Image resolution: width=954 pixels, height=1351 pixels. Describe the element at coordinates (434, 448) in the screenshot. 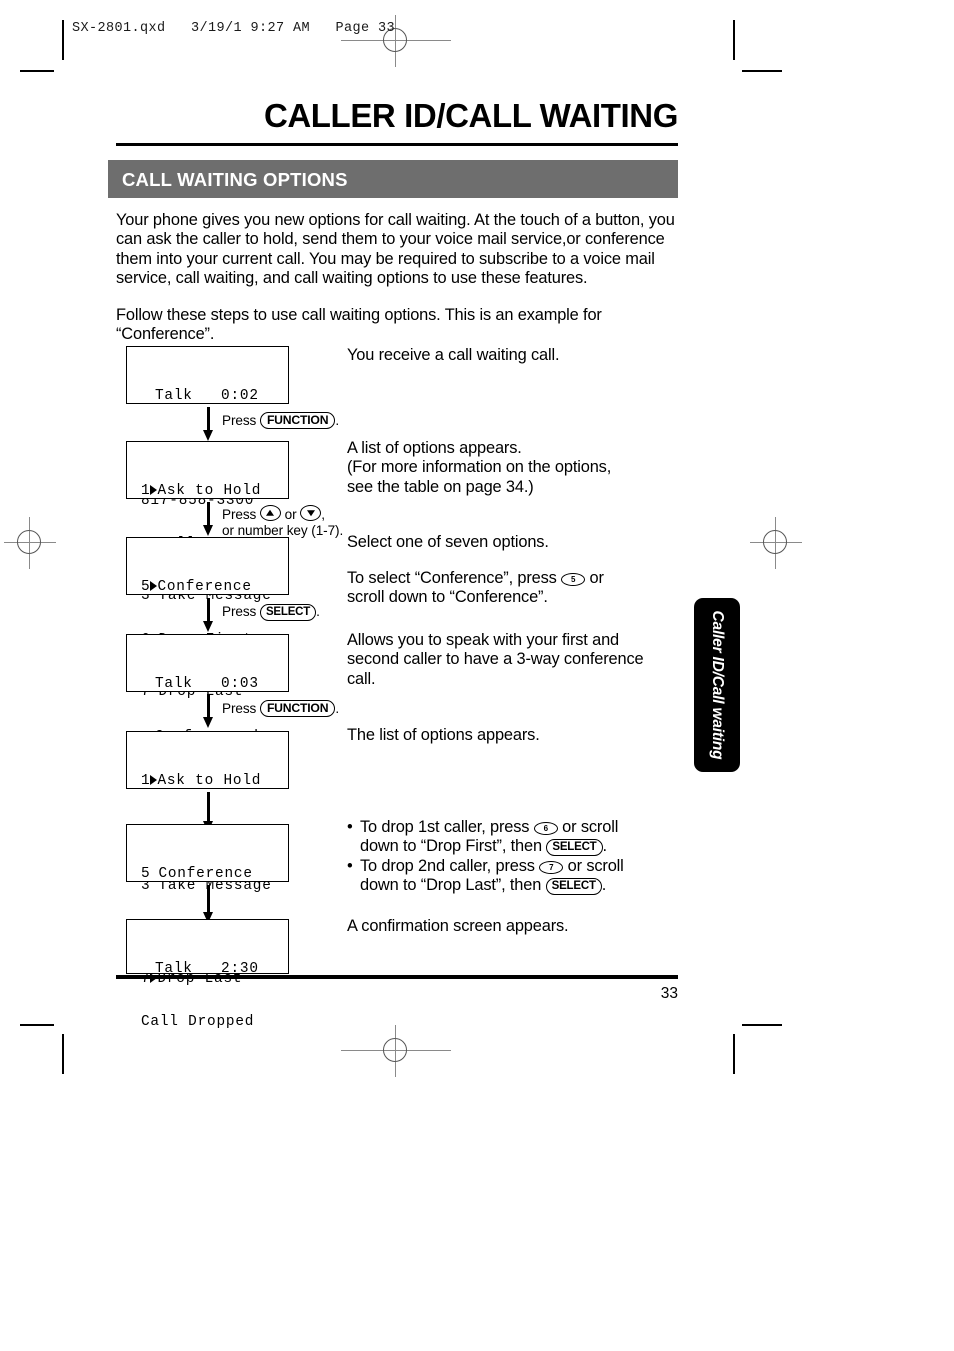

I see `step-2-line-1: A list of options appears.` at that location.